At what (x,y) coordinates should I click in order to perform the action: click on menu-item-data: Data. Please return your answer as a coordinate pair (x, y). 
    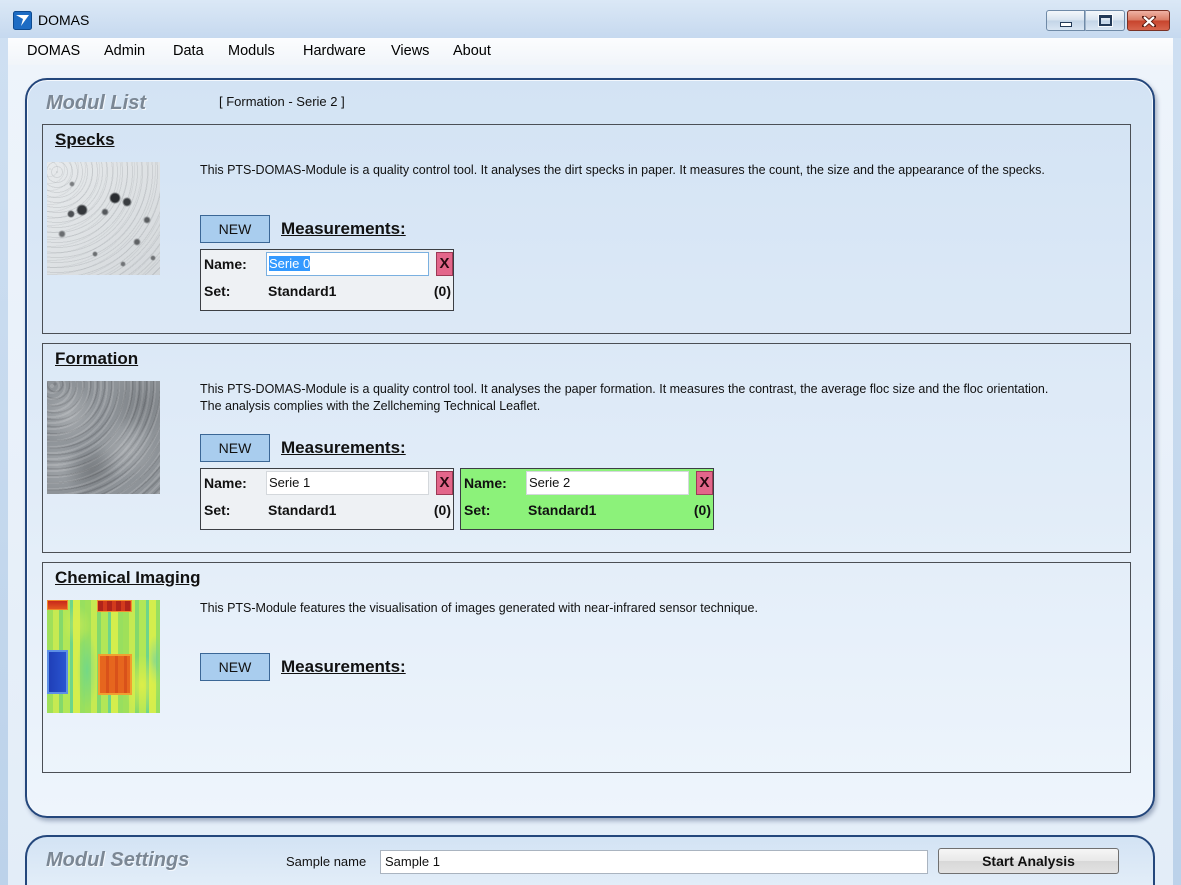
    Looking at the image, I should click on (188, 51).